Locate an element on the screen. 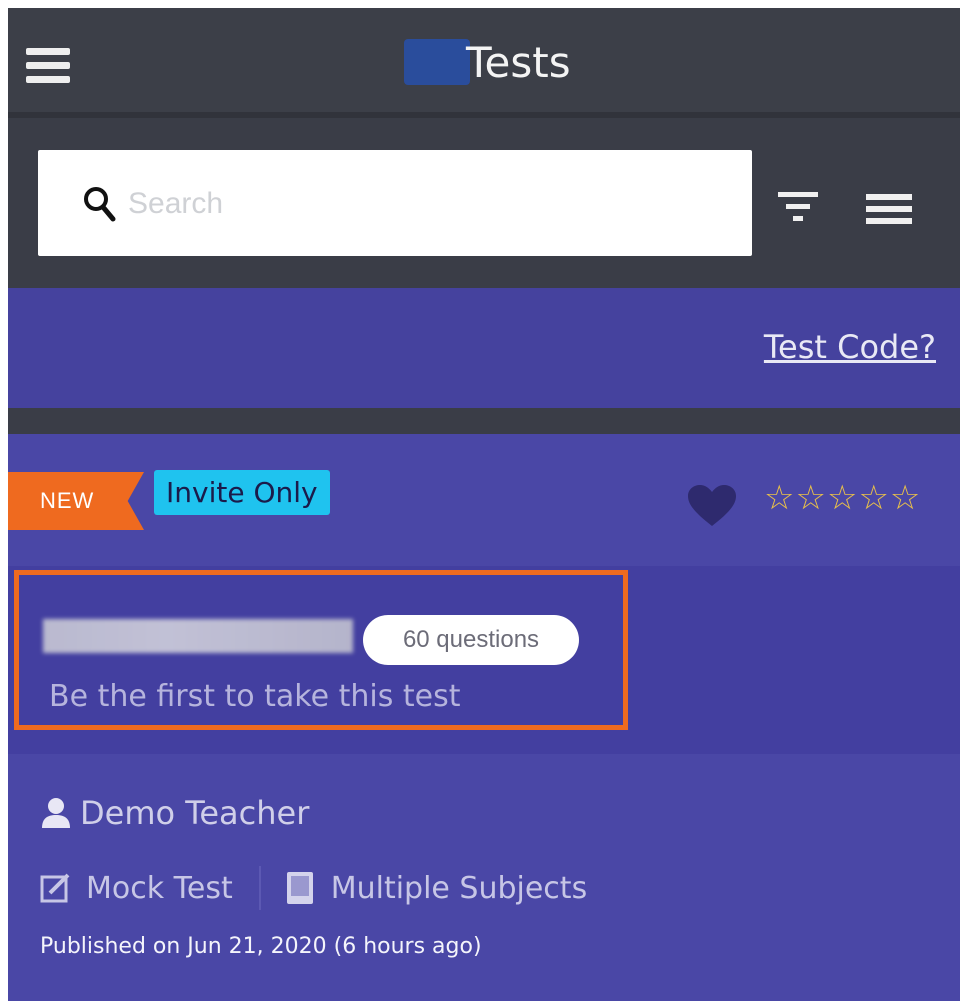 This screenshot has width=960, height=1001. test-name-redacted is located at coordinates (198, 636).